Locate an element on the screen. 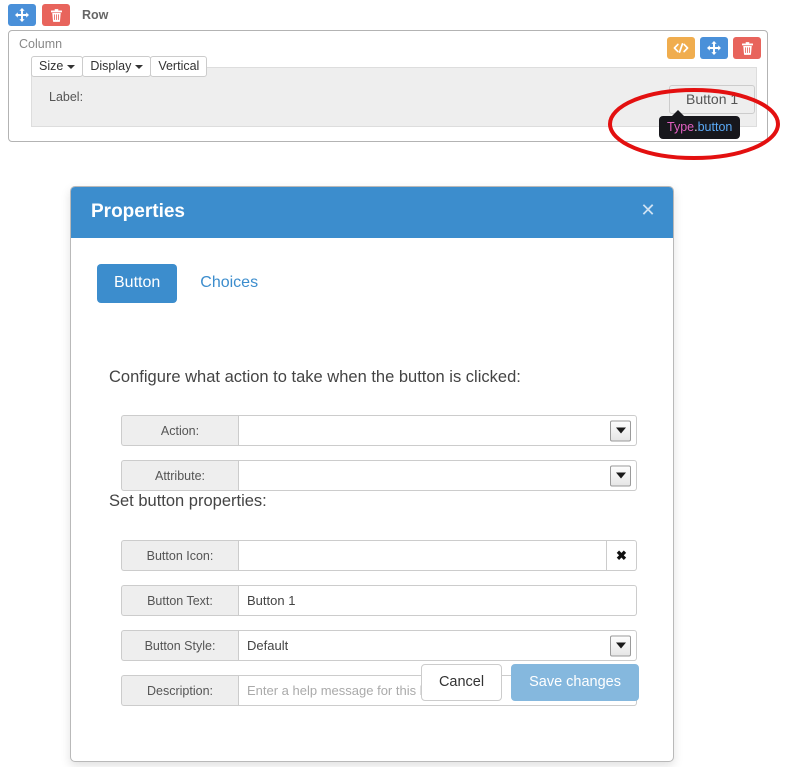 This screenshot has height=767, width=785. tab-choices: Choices is located at coordinates (229, 283).